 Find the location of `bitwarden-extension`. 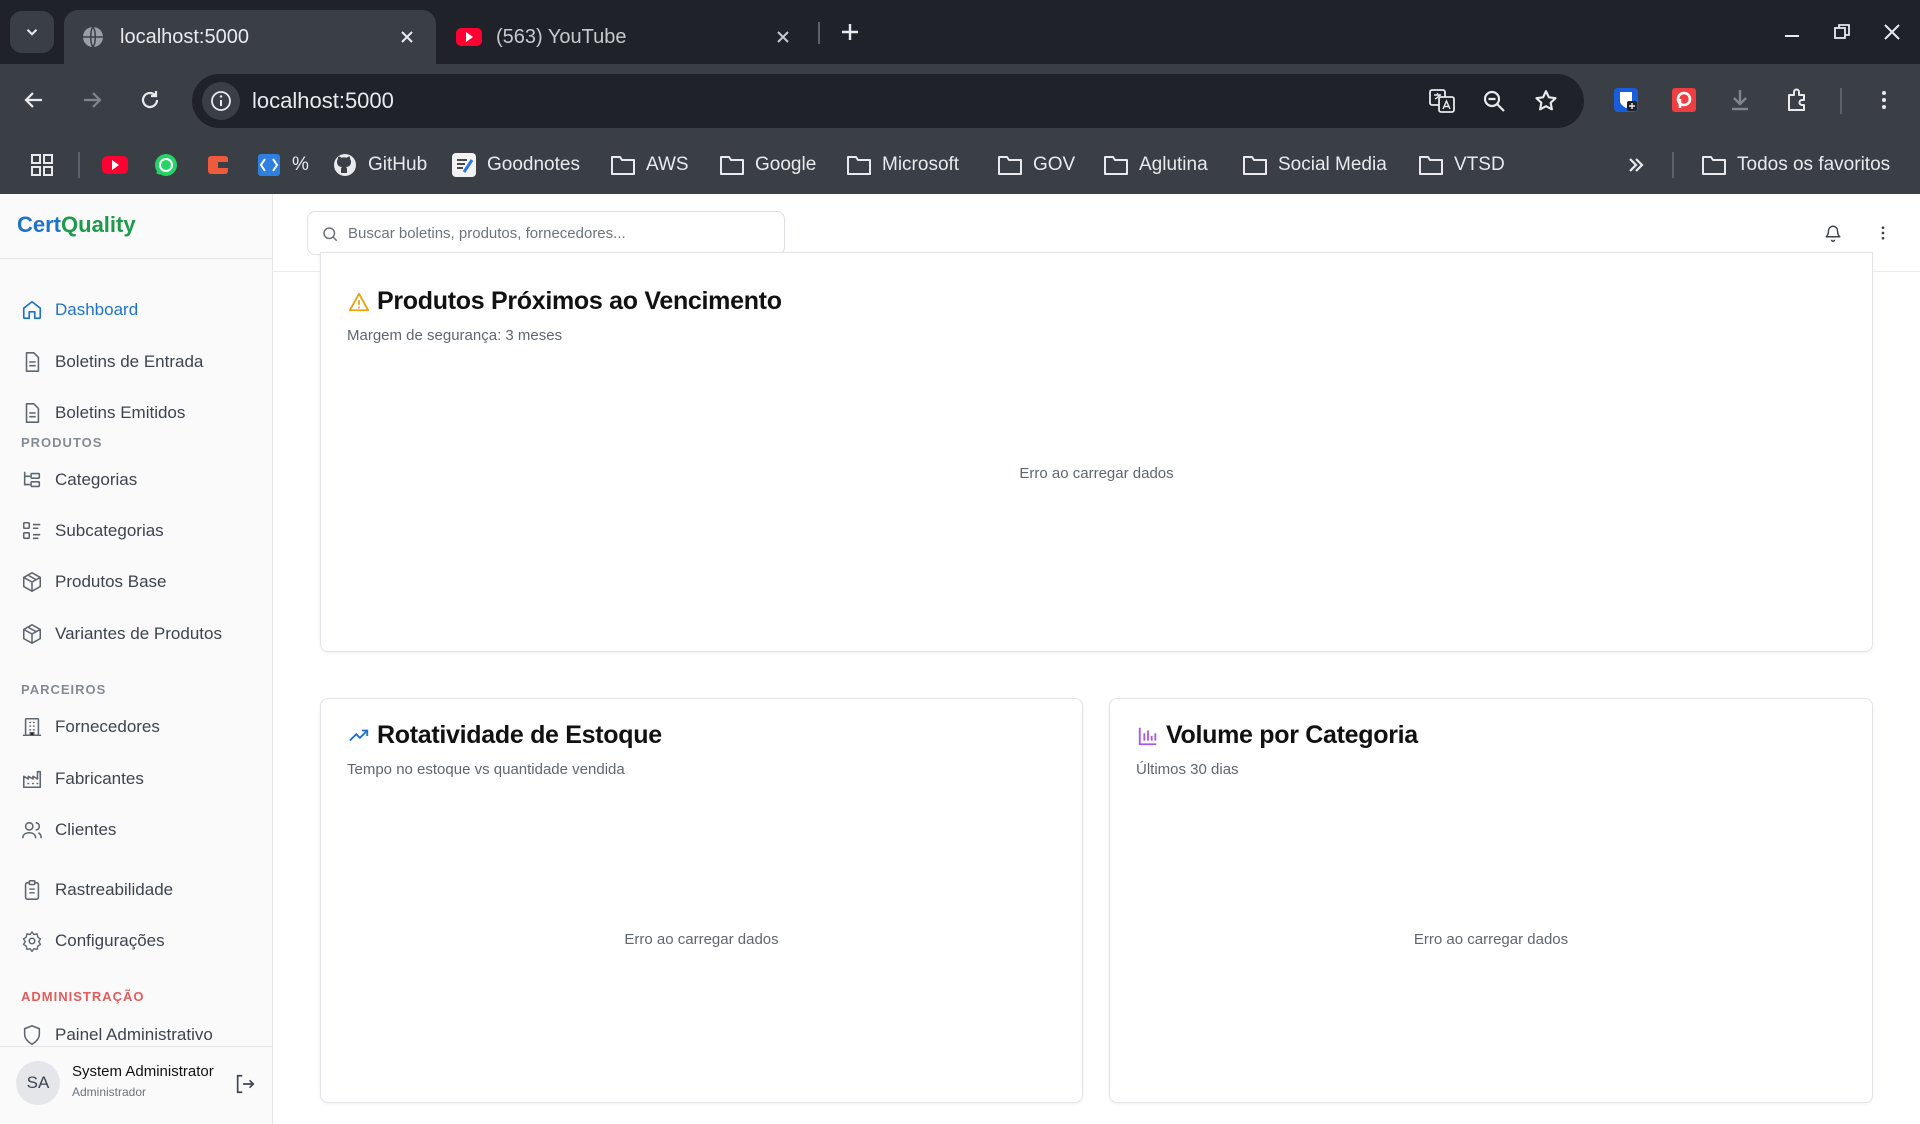

bitwarden-extension is located at coordinates (1626, 100).